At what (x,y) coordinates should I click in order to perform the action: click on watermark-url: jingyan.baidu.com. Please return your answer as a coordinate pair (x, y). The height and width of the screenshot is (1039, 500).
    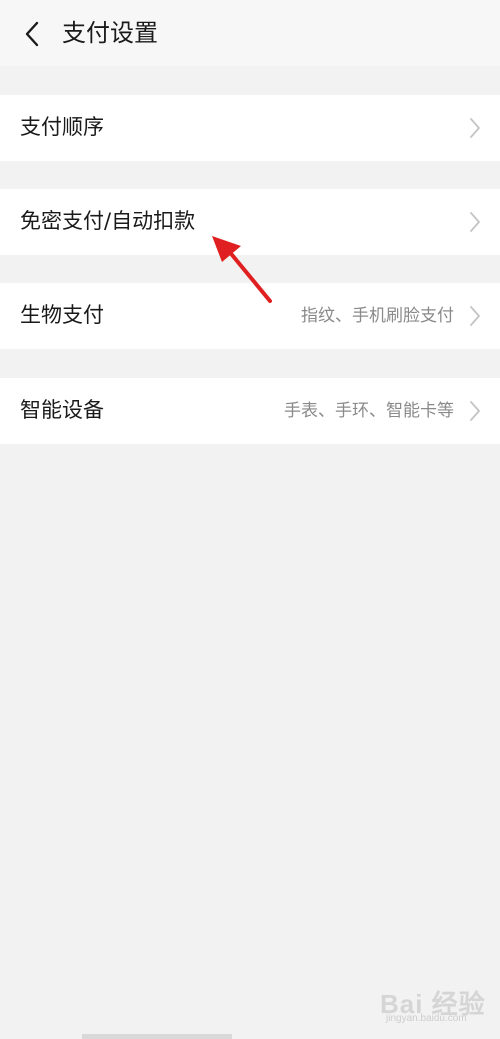
    Looking at the image, I should click on (426, 1018).